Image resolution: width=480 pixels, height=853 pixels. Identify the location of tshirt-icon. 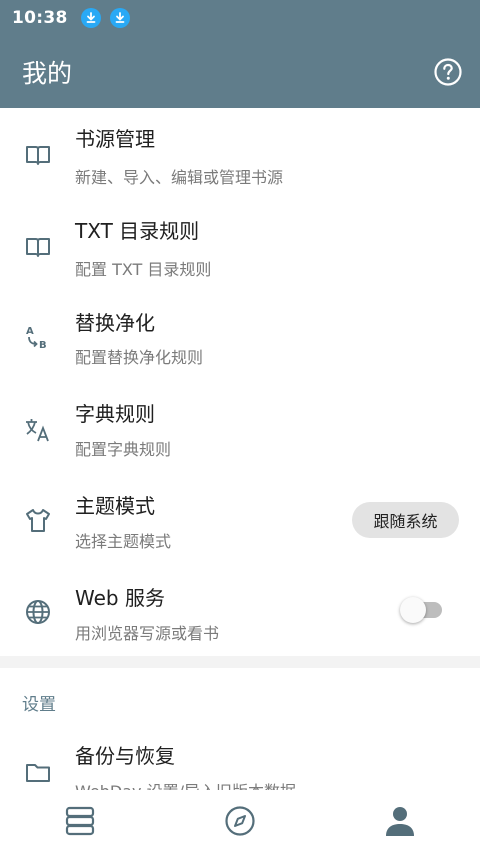
(38, 520).